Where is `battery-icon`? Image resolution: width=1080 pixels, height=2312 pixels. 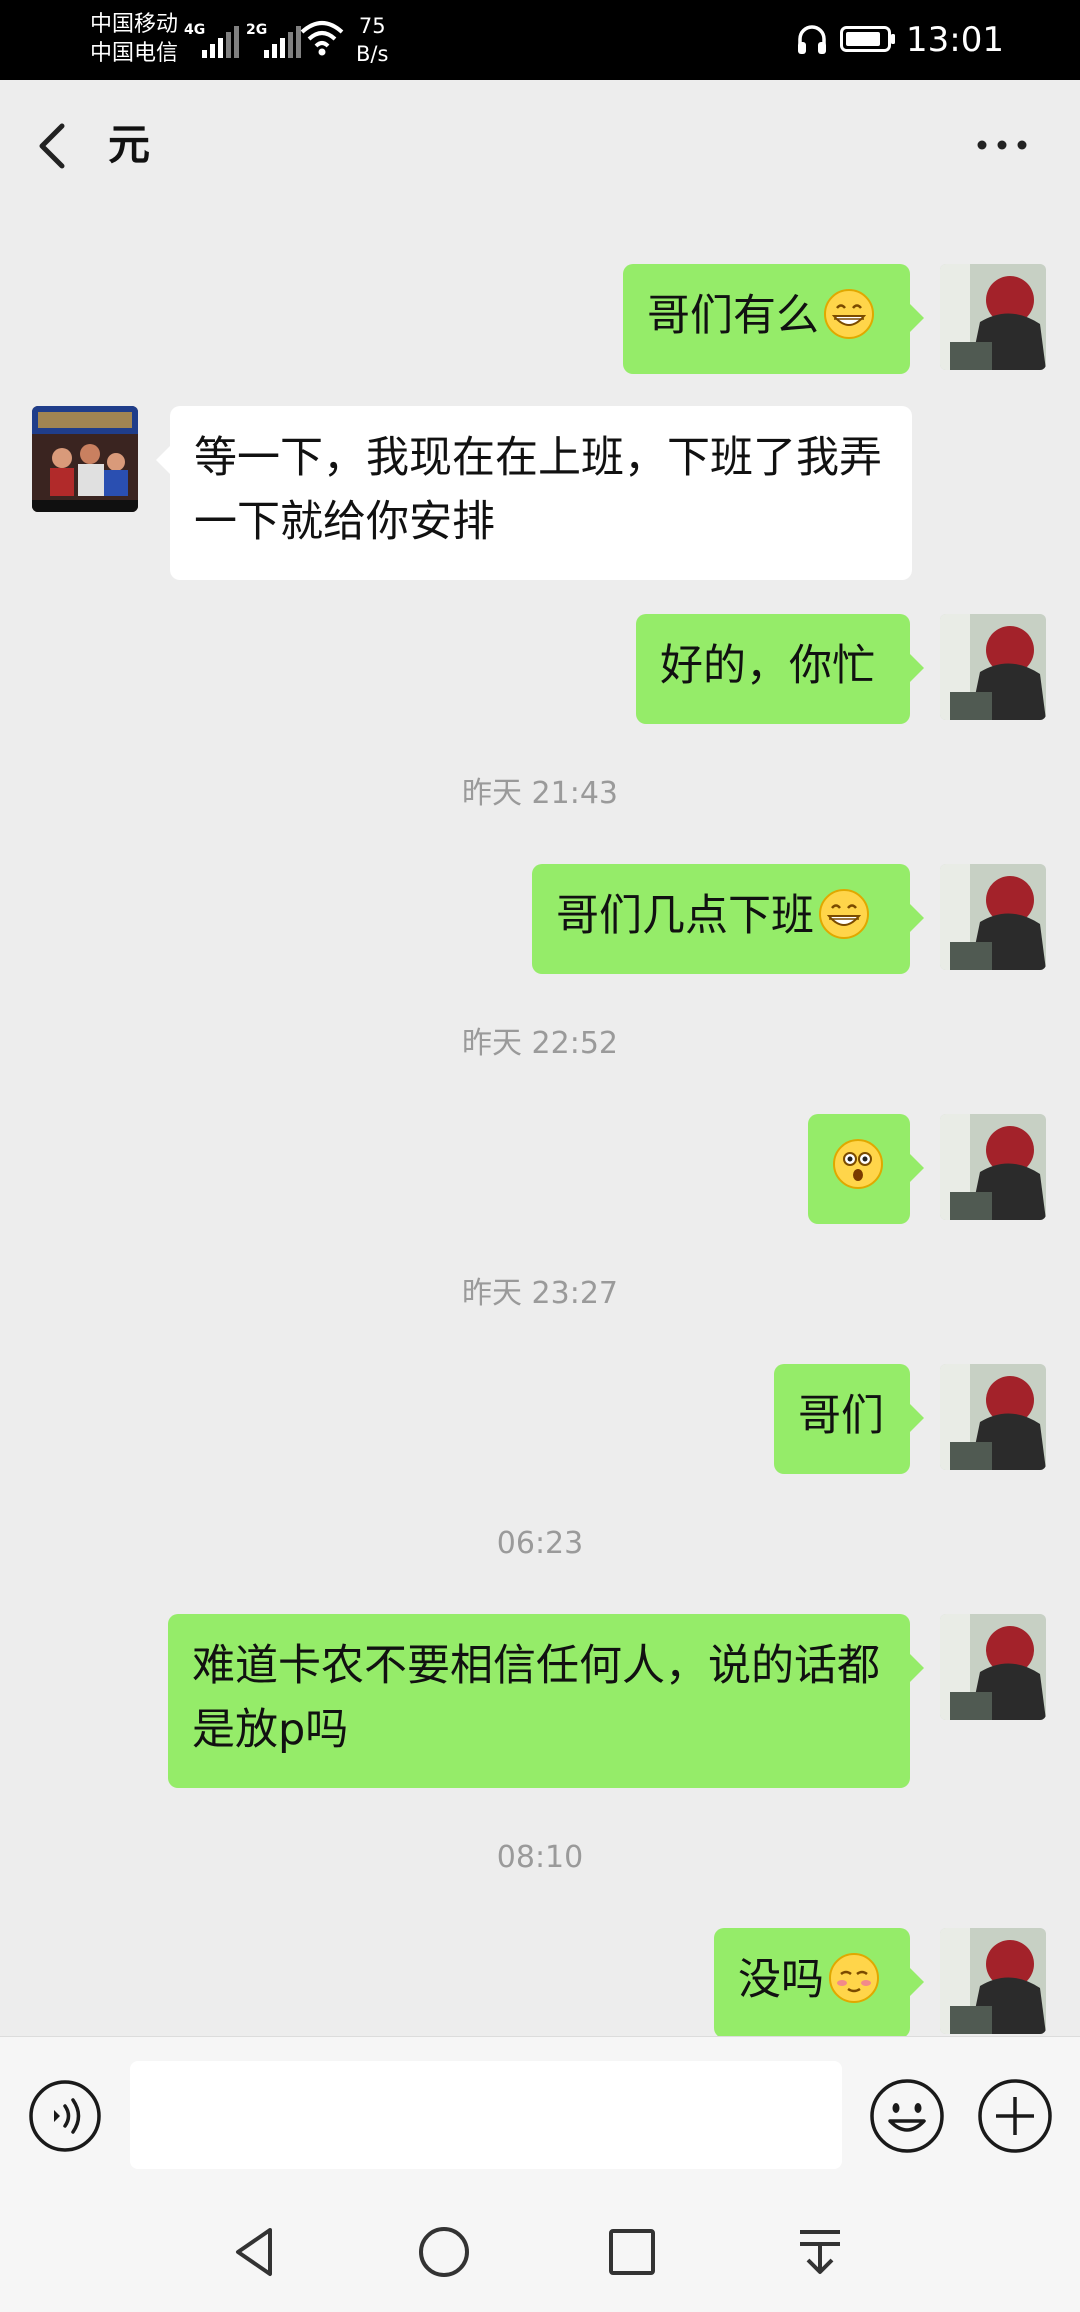 battery-icon is located at coordinates (867, 39).